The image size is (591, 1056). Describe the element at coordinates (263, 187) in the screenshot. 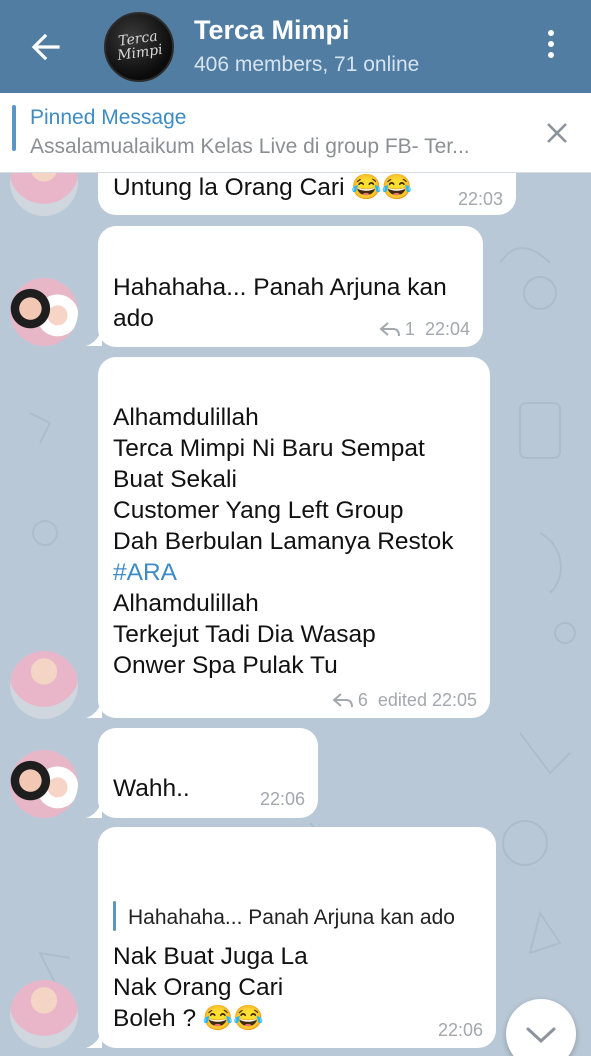

I see `message-text: Untung la Orang Cari 😂😂` at that location.